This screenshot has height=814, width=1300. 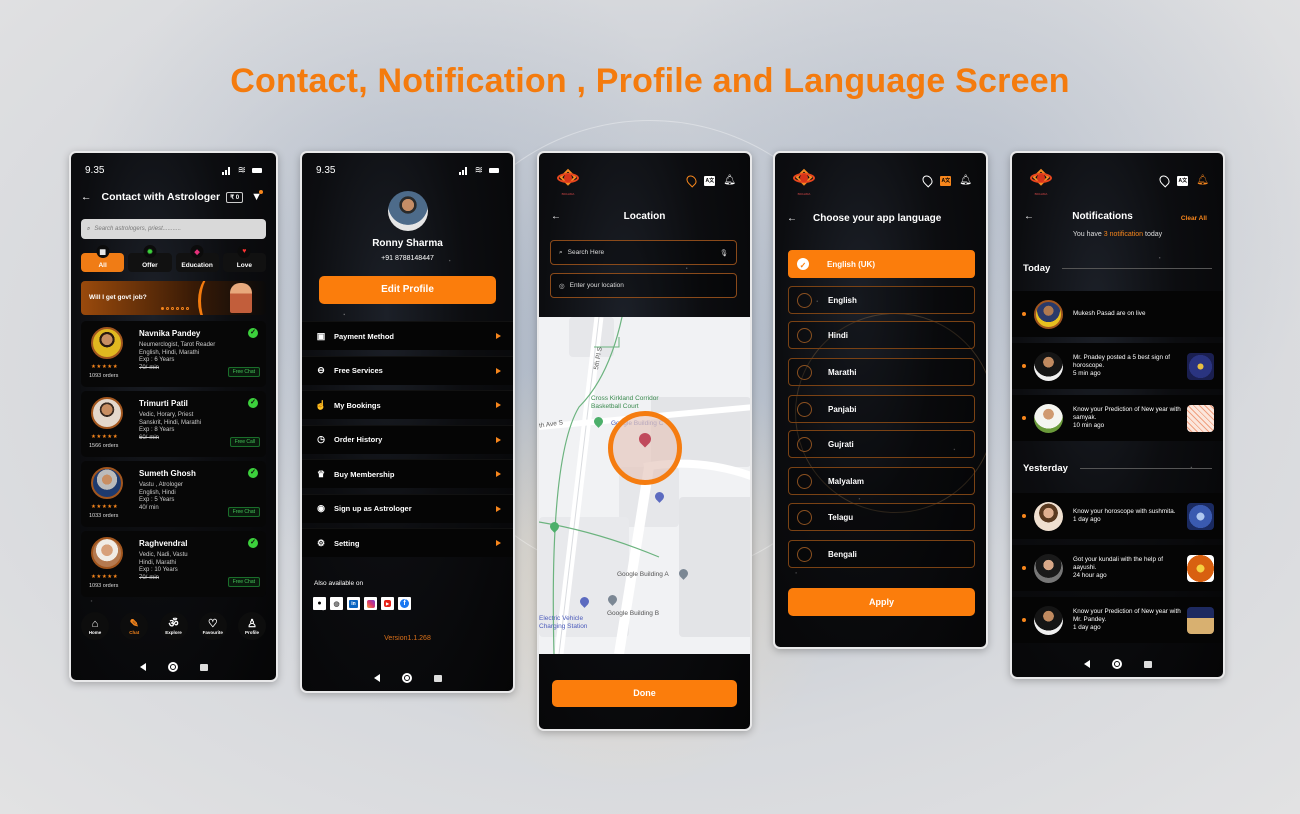 I want to click on verified-icon: ✓, so click(x=253, y=473).